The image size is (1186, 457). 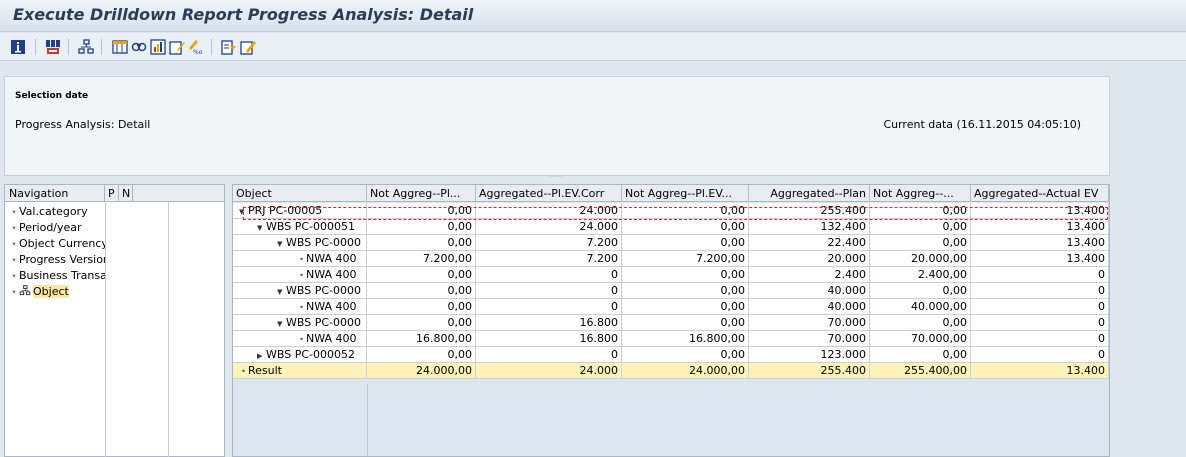 What do you see at coordinates (300, 371) in the screenshot?
I see `object-cell: • Result` at bounding box center [300, 371].